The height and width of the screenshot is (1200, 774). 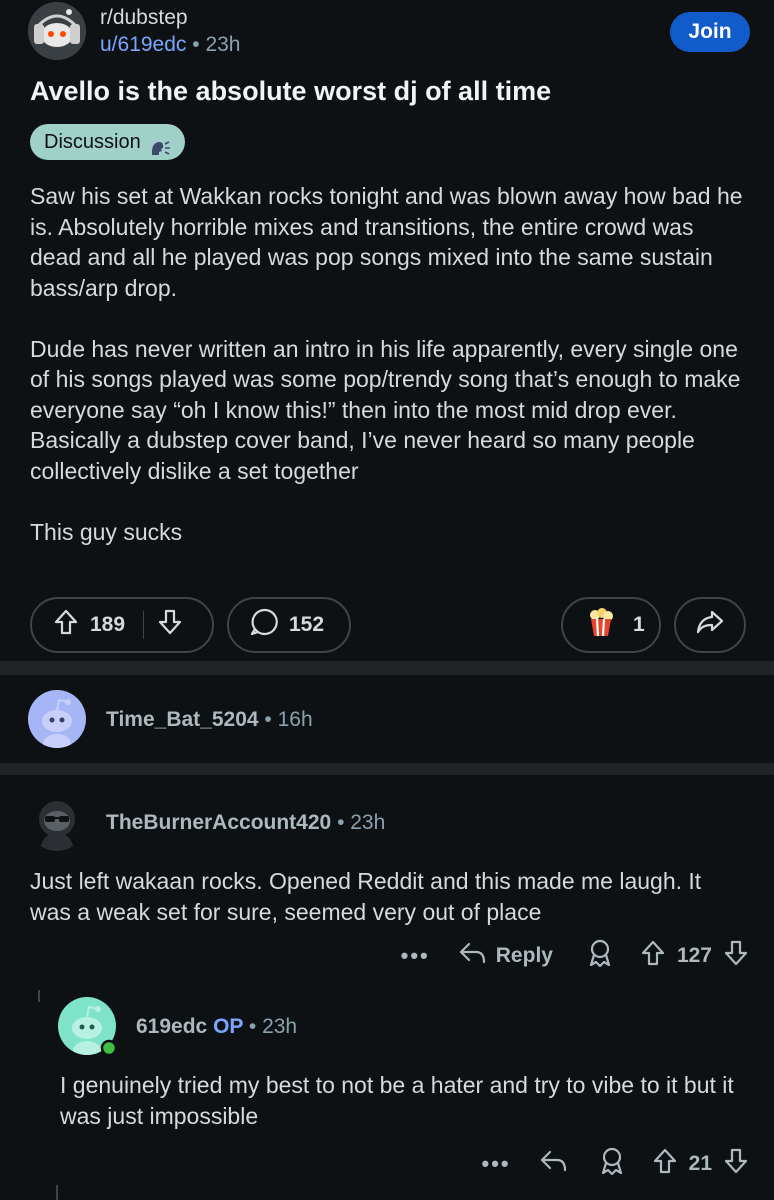 I want to click on share-button, so click(x=710, y=625).